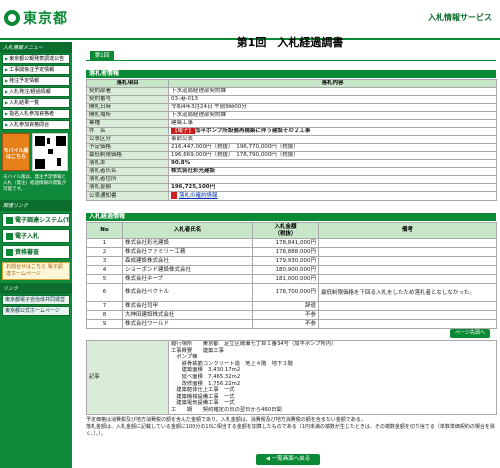 The image size is (500, 468). What do you see at coordinates (45, 19) in the screenshot?
I see `logo-text: 東京都` at bounding box center [45, 19].